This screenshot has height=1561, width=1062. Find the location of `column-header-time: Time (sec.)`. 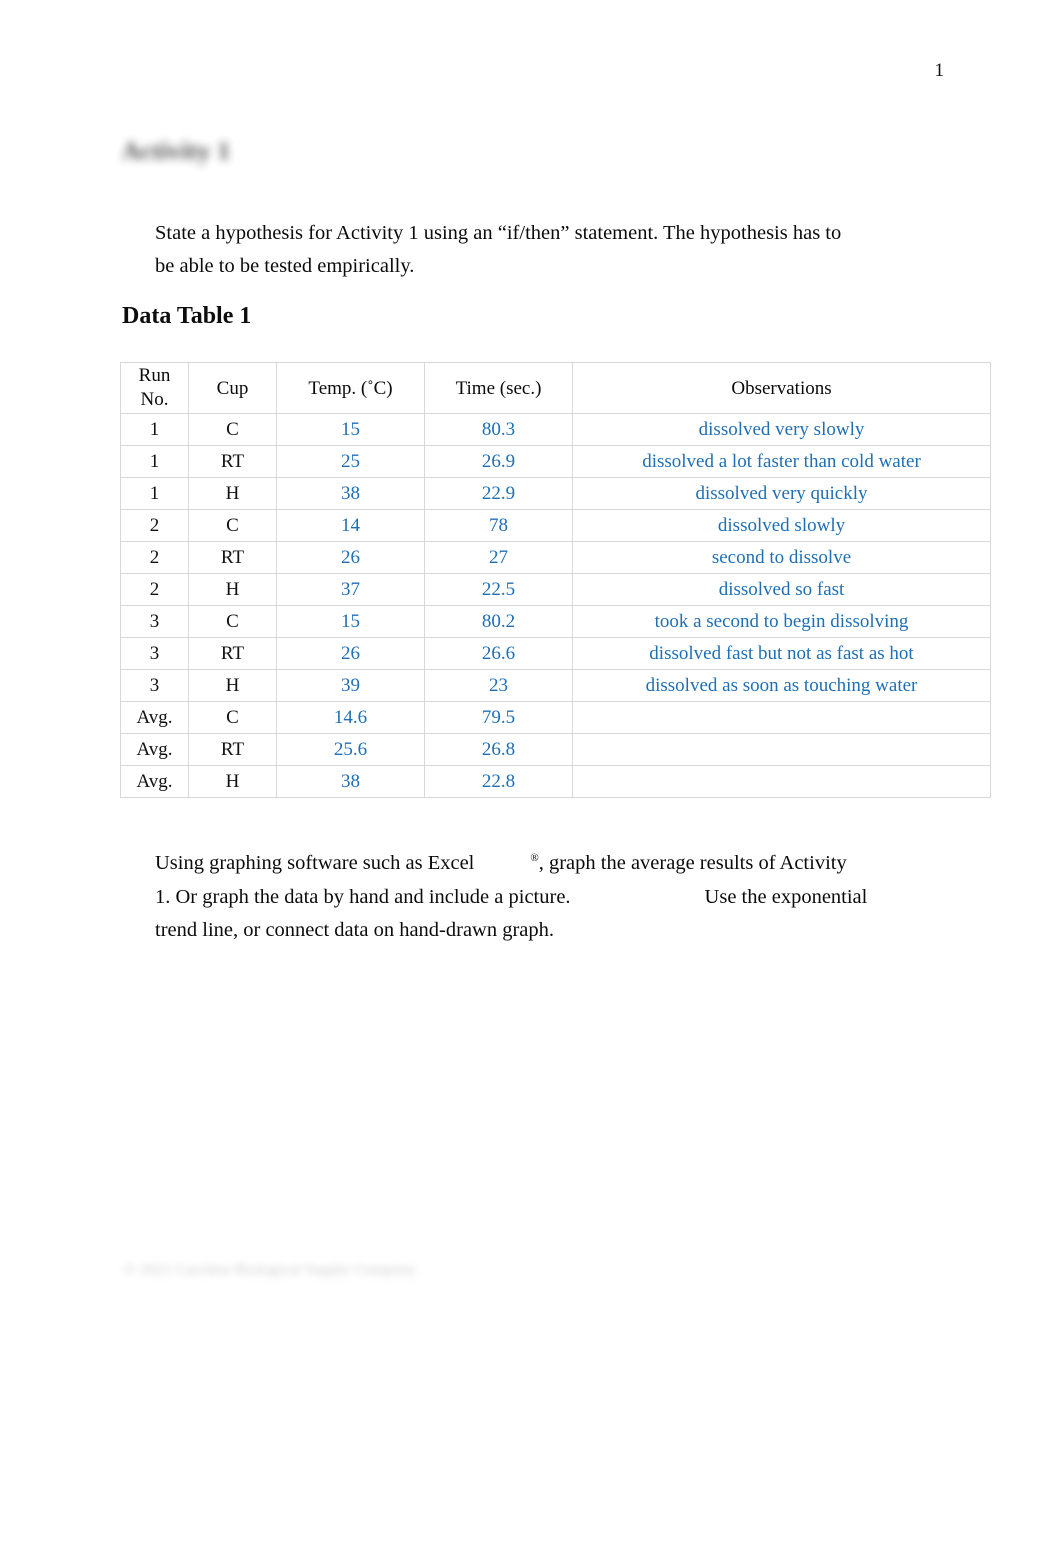

column-header-time: Time (sec.) is located at coordinates (498, 388).